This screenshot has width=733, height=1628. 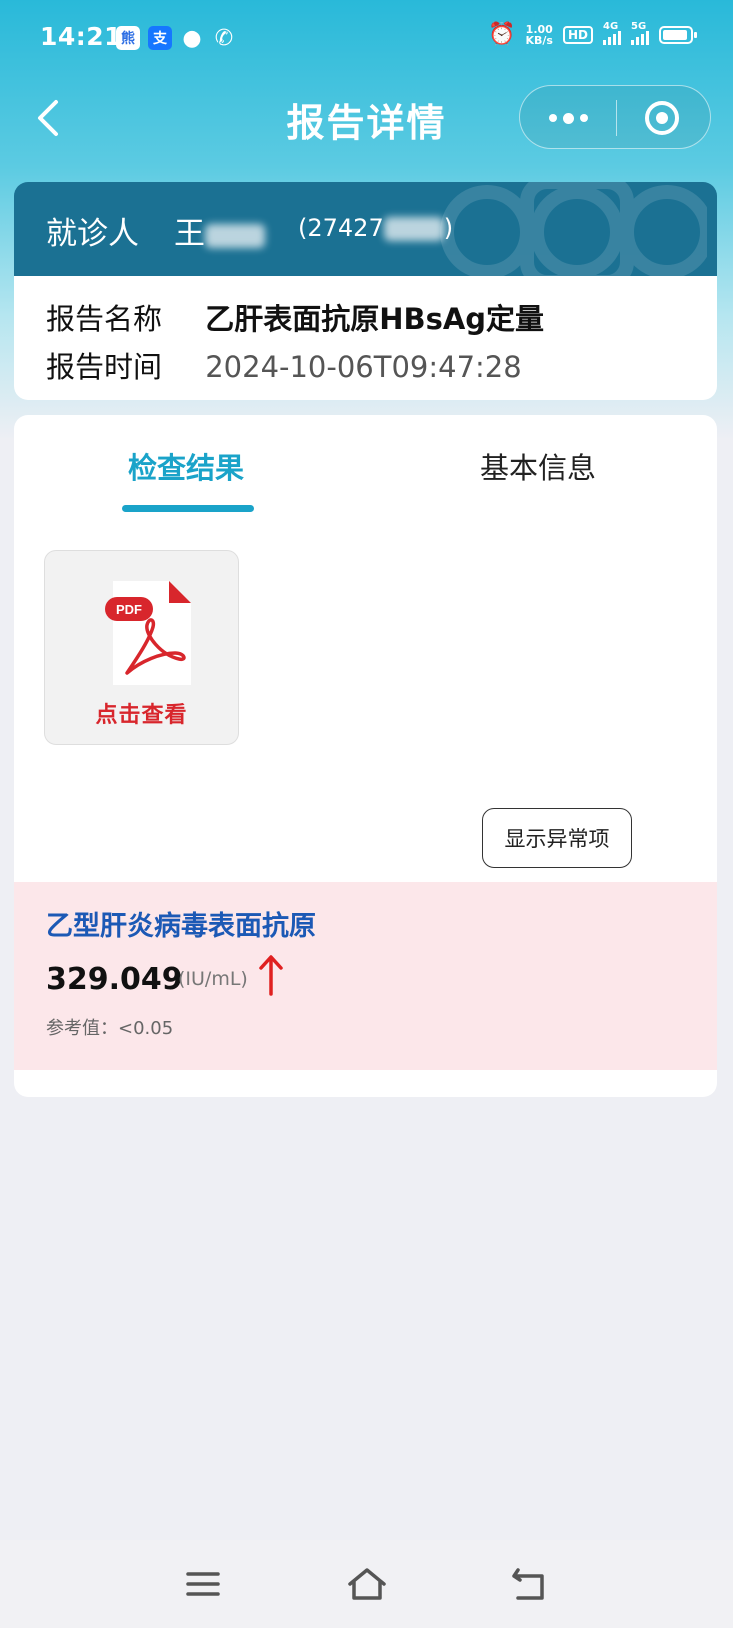 I want to click on patient-id: (27427), so click(x=375, y=228).